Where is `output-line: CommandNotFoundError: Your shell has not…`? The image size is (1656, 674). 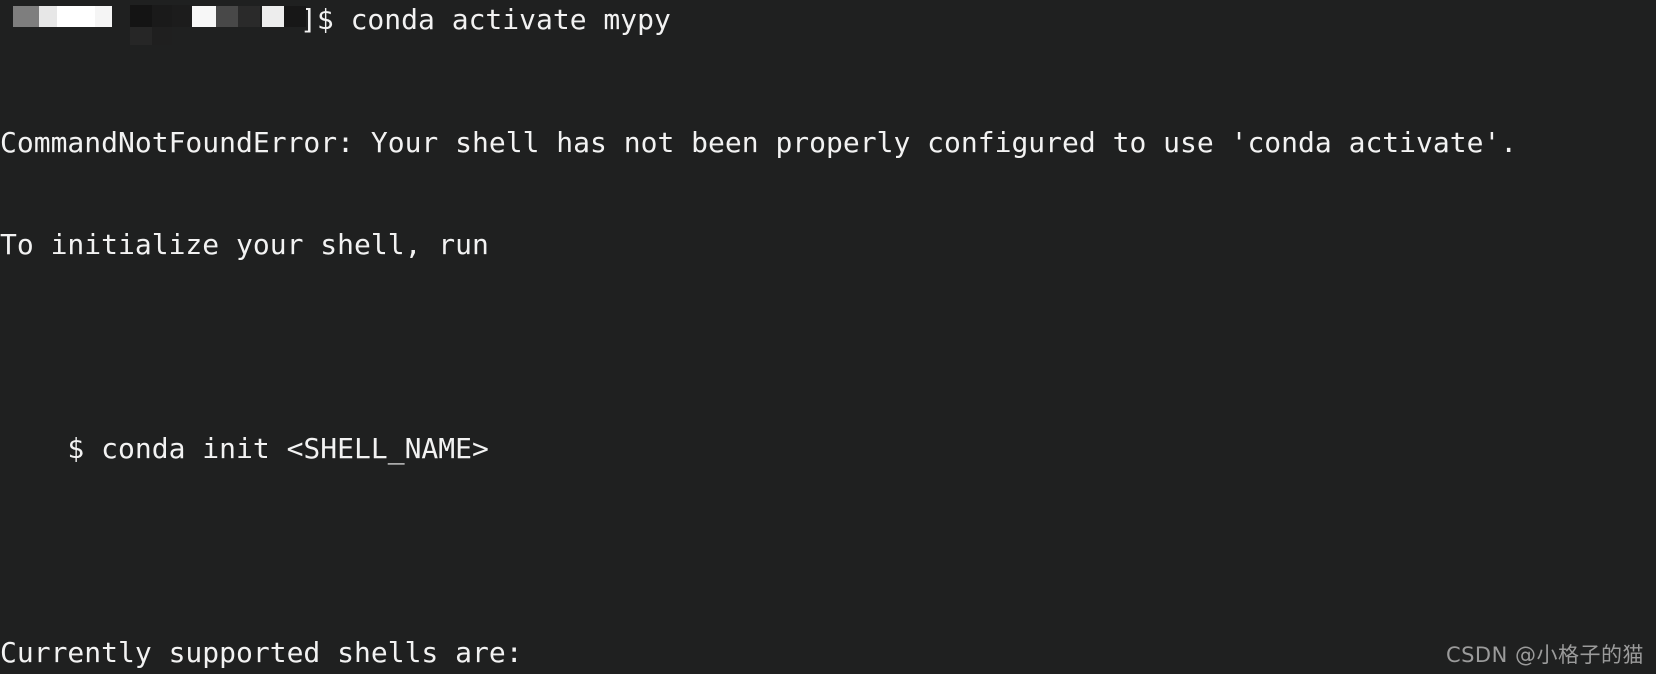
output-line: CommandNotFoundError: Your shell has not… is located at coordinates (759, 142).